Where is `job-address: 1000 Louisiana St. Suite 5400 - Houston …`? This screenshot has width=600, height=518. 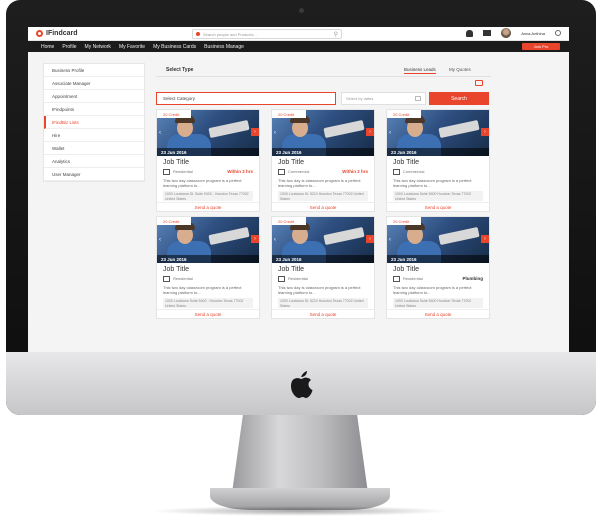 job-address: 1000 Louisiana St. Suite 5400 - Houston … is located at coordinates (208, 196).